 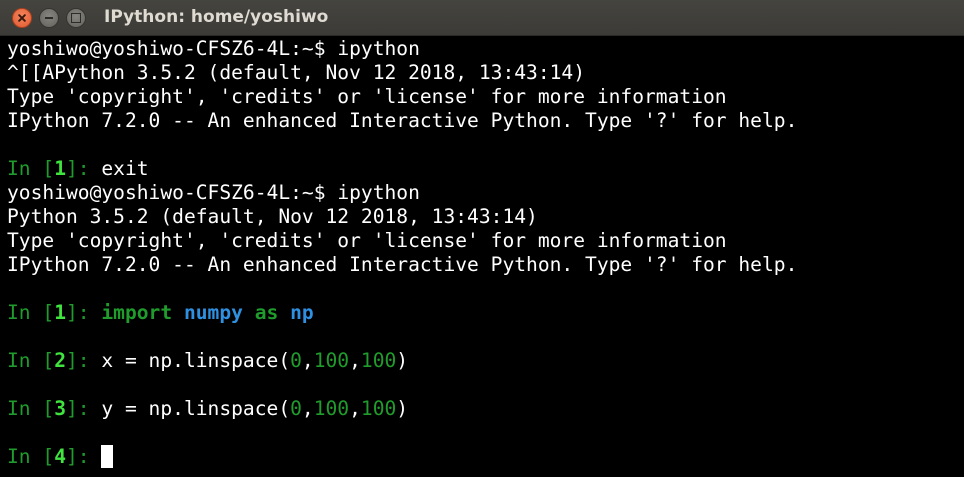 What do you see at coordinates (485, 169) in the screenshot?
I see `ipython-input-line: In [1]: exit` at bounding box center [485, 169].